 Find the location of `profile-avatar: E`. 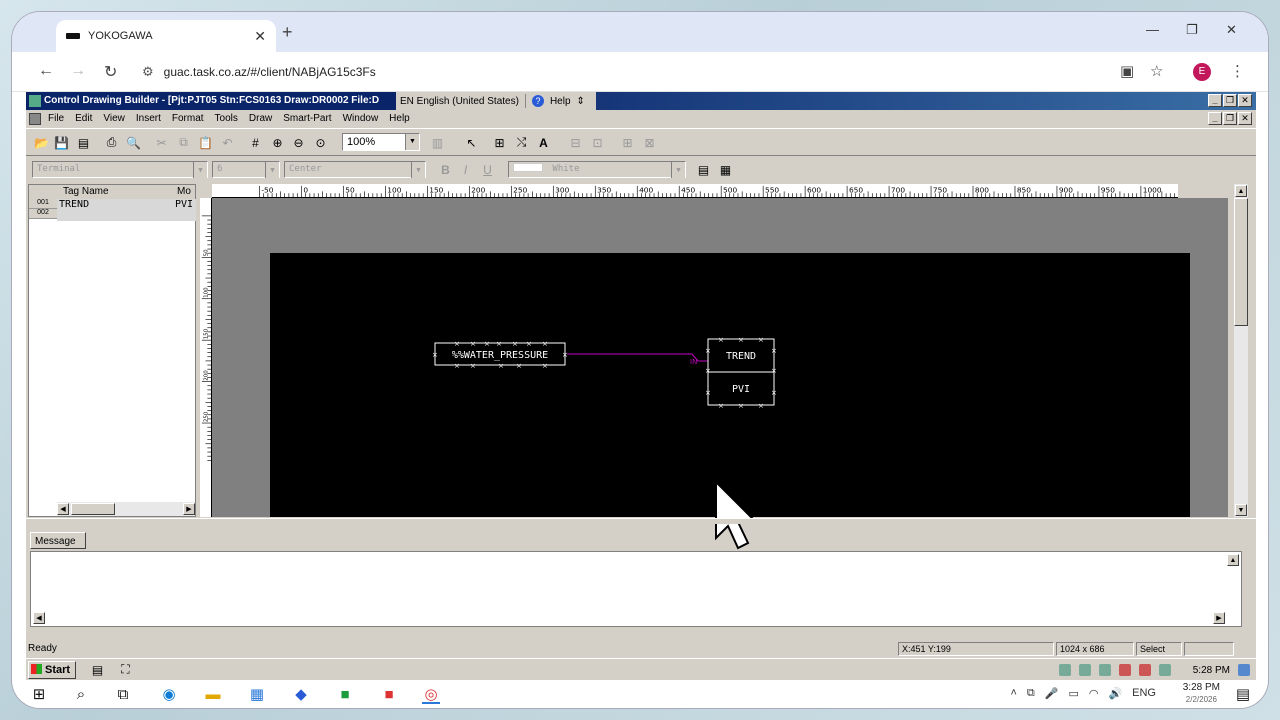

profile-avatar: E is located at coordinates (1202, 72).